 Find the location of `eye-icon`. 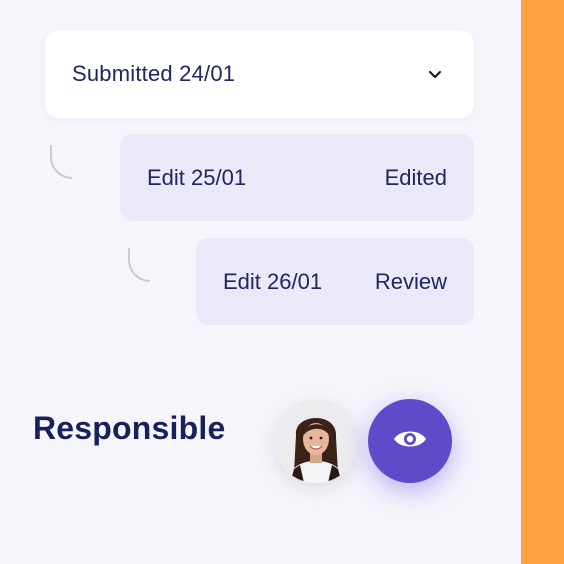

eye-icon is located at coordinates (410, 441).